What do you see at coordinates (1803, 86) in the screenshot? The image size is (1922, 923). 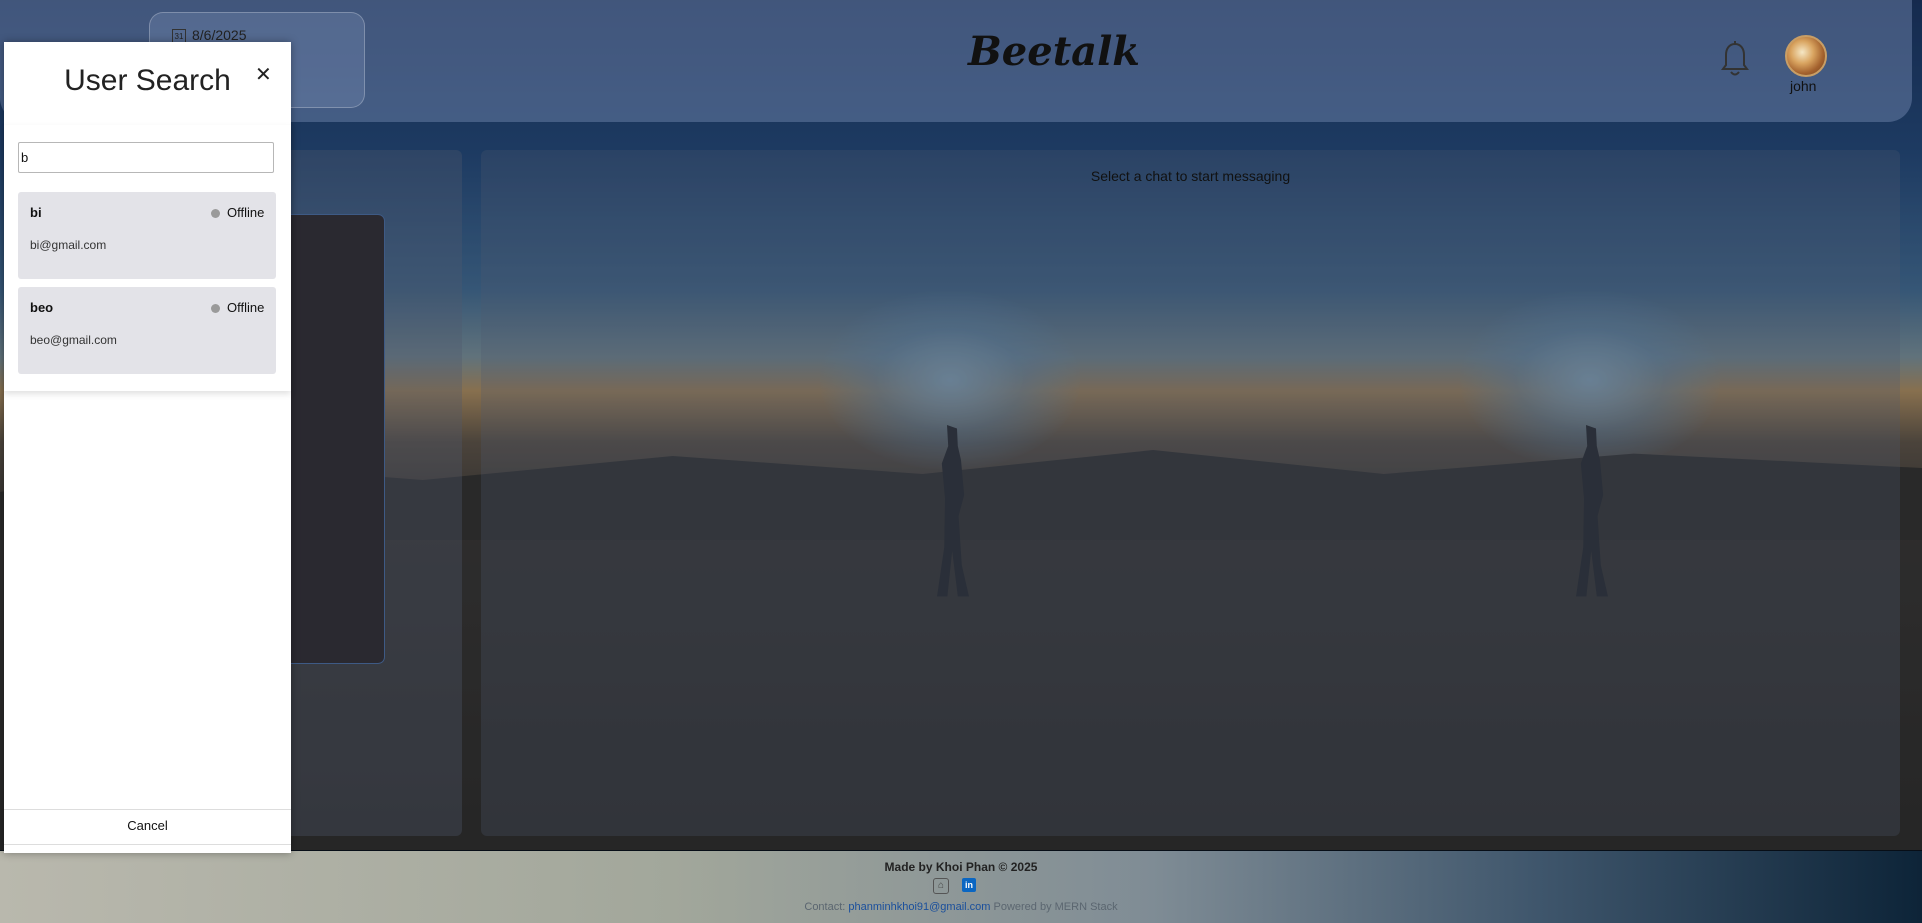 I see `username-label: john` at bounding box center [1803, 86].